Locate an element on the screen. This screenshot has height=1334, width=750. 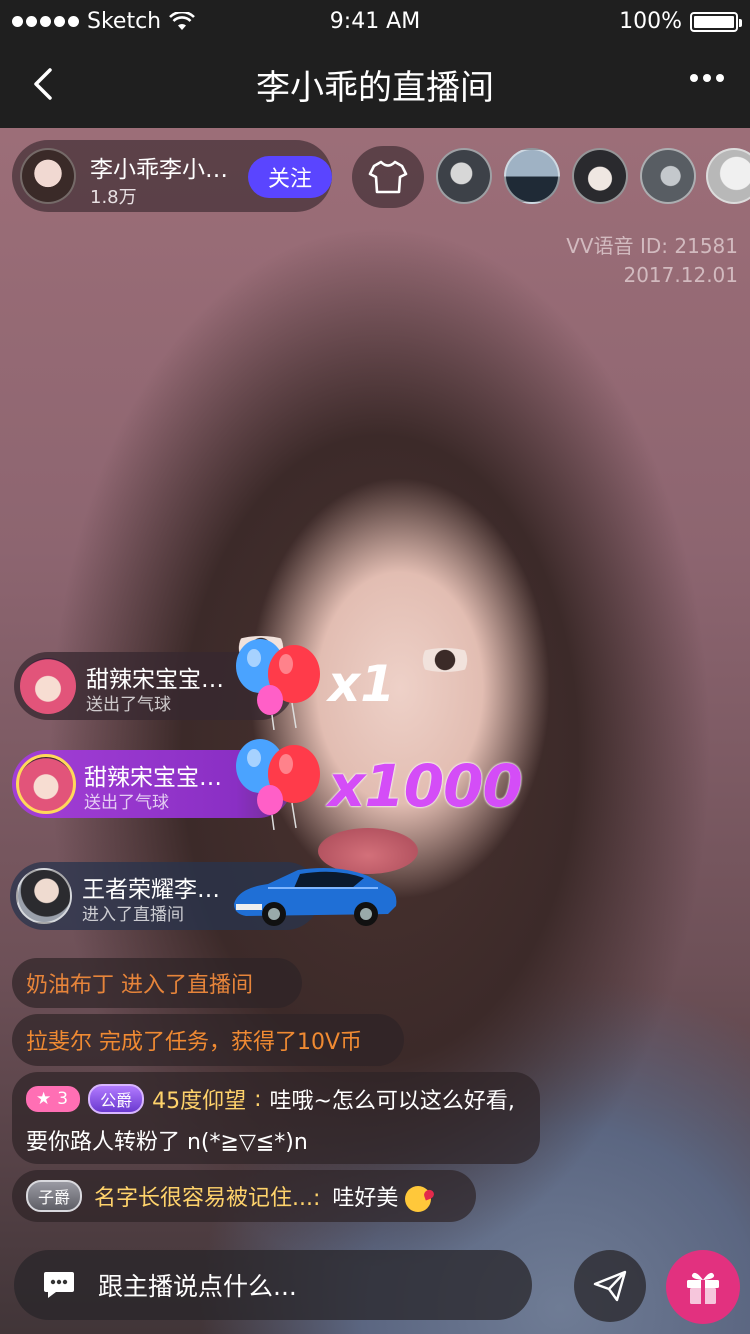
gift-multiplier: x1 is located at coordinates (362, 684).